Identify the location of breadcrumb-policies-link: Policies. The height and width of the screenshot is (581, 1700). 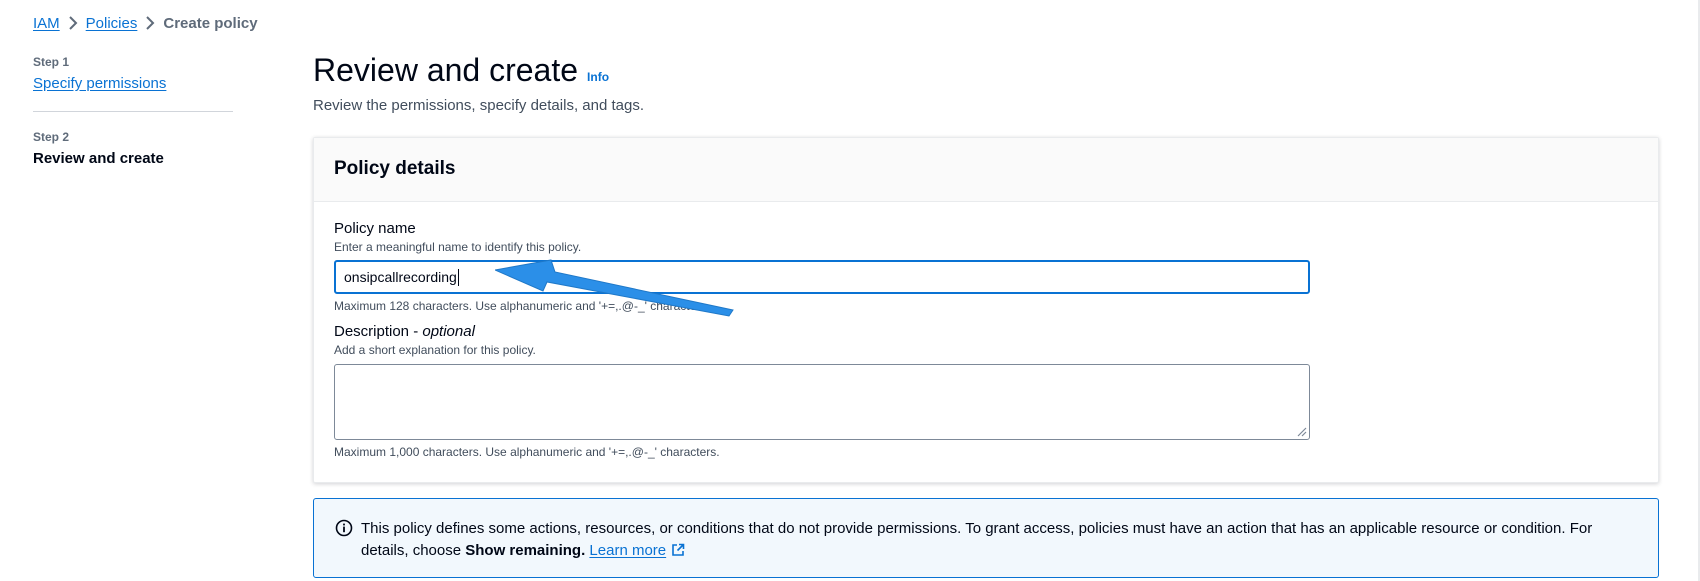
(112, 23).